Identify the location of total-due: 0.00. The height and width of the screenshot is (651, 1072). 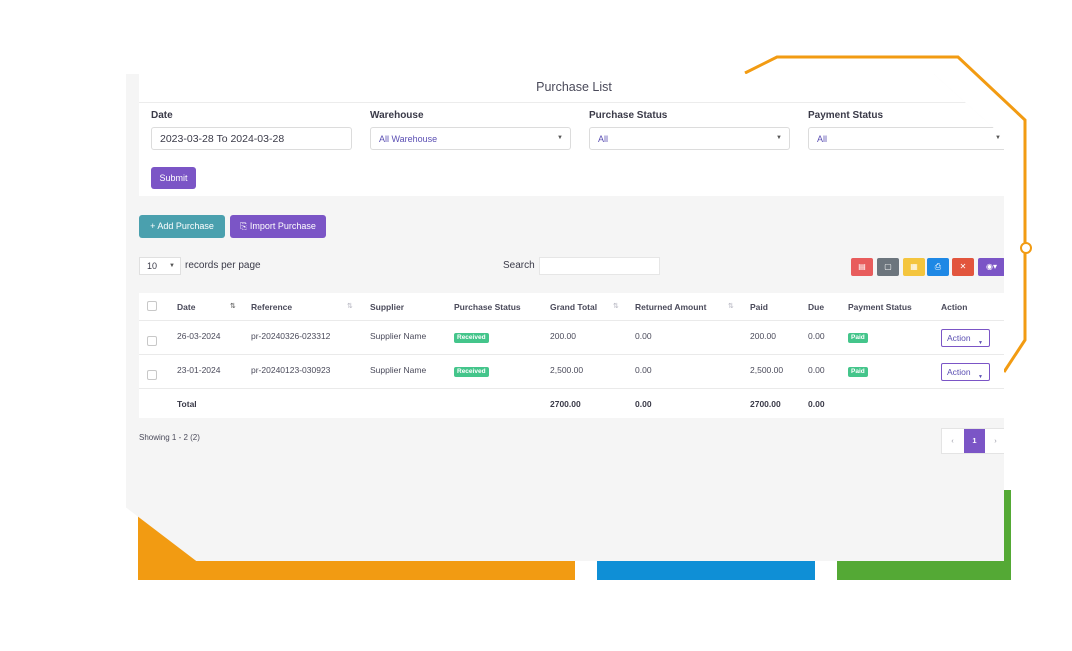
(816, 404).